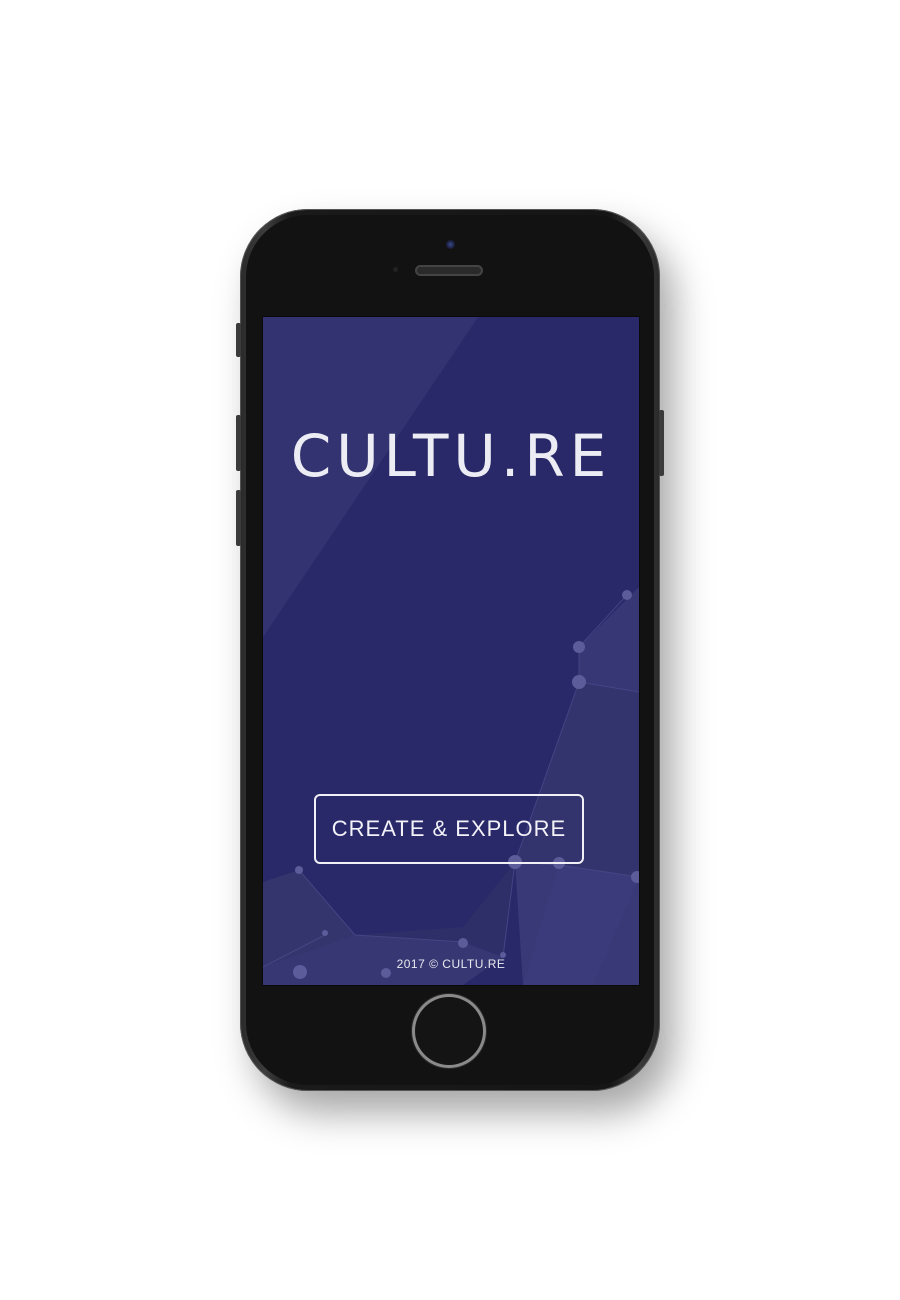 This screenshot has height=1300, width=900. I want to click on earpiece-speaker-icon, so click(449, 270).